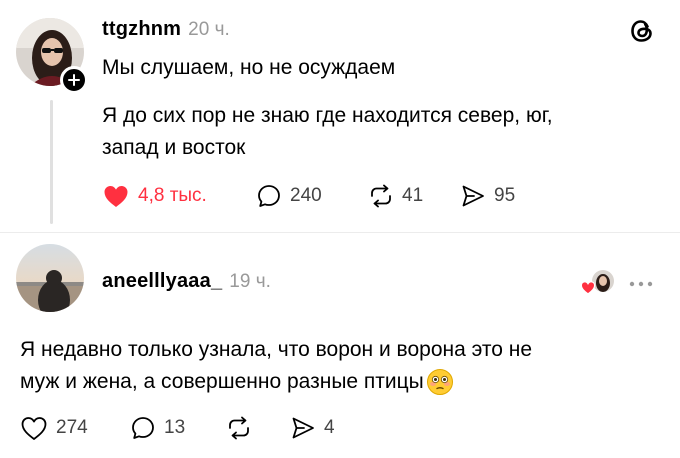 The image size is (680, 458). Describe the element at coordinates (439, 382) in the screenshot. I see `flushed-face-emoji` at that location.